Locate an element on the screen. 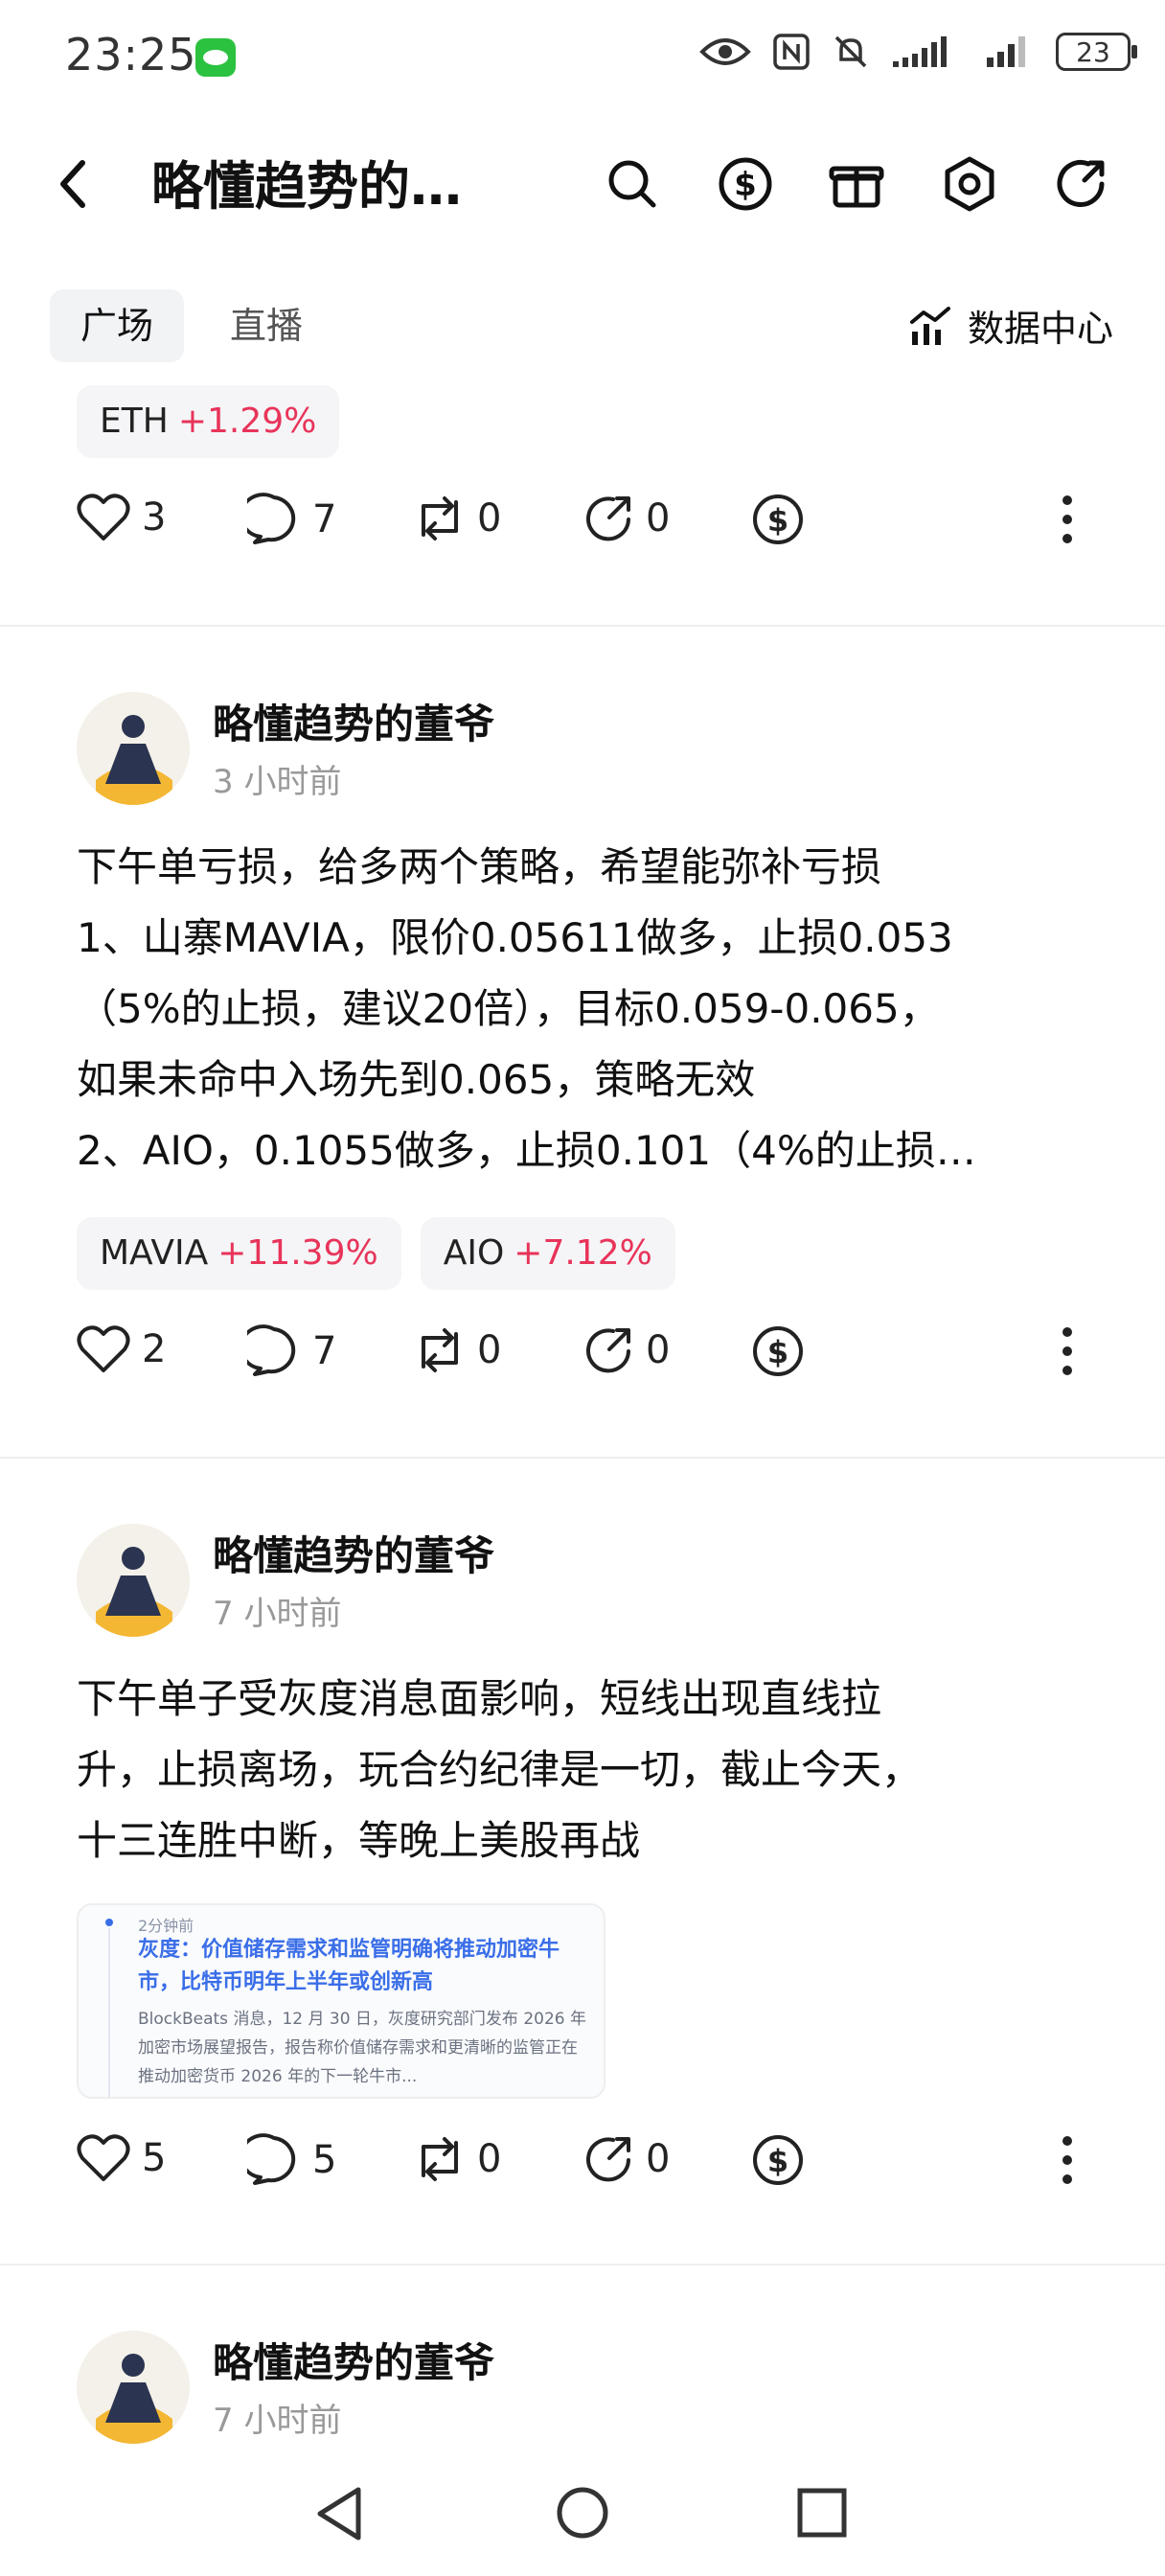  like-button: 2 is located at coordinates (121, 1349).